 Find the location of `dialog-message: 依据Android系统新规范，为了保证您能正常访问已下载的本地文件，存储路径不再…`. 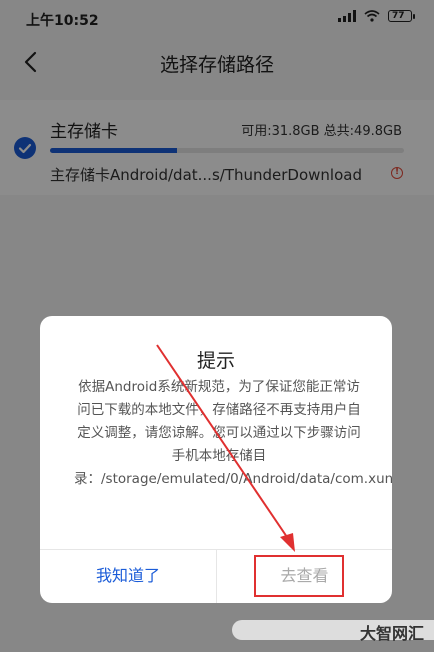

dialog-message: 依据Android系统新规范，为了保证您能正常访问已下载的本地文件，存储路径不再… is located at coordinates (233, 433).